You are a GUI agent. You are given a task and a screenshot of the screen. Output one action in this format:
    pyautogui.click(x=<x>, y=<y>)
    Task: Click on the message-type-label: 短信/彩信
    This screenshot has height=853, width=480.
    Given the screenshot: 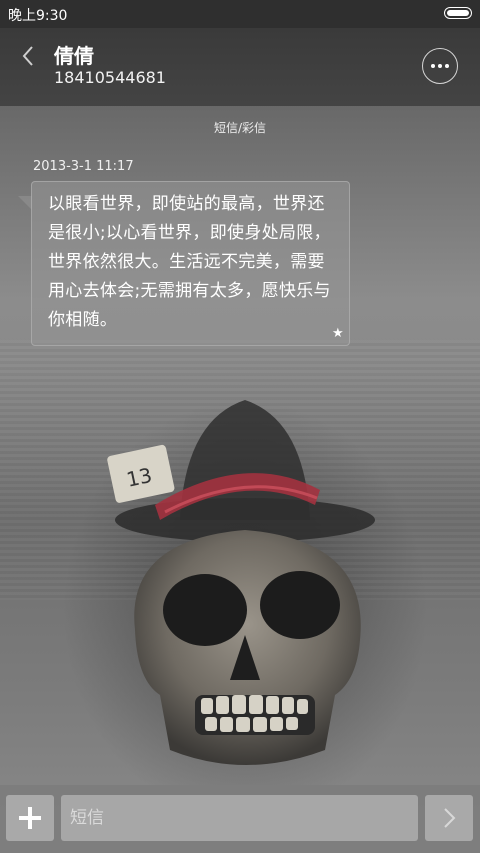 What is the action you would take?
    pyautogui.click(x=240, y=128)
    